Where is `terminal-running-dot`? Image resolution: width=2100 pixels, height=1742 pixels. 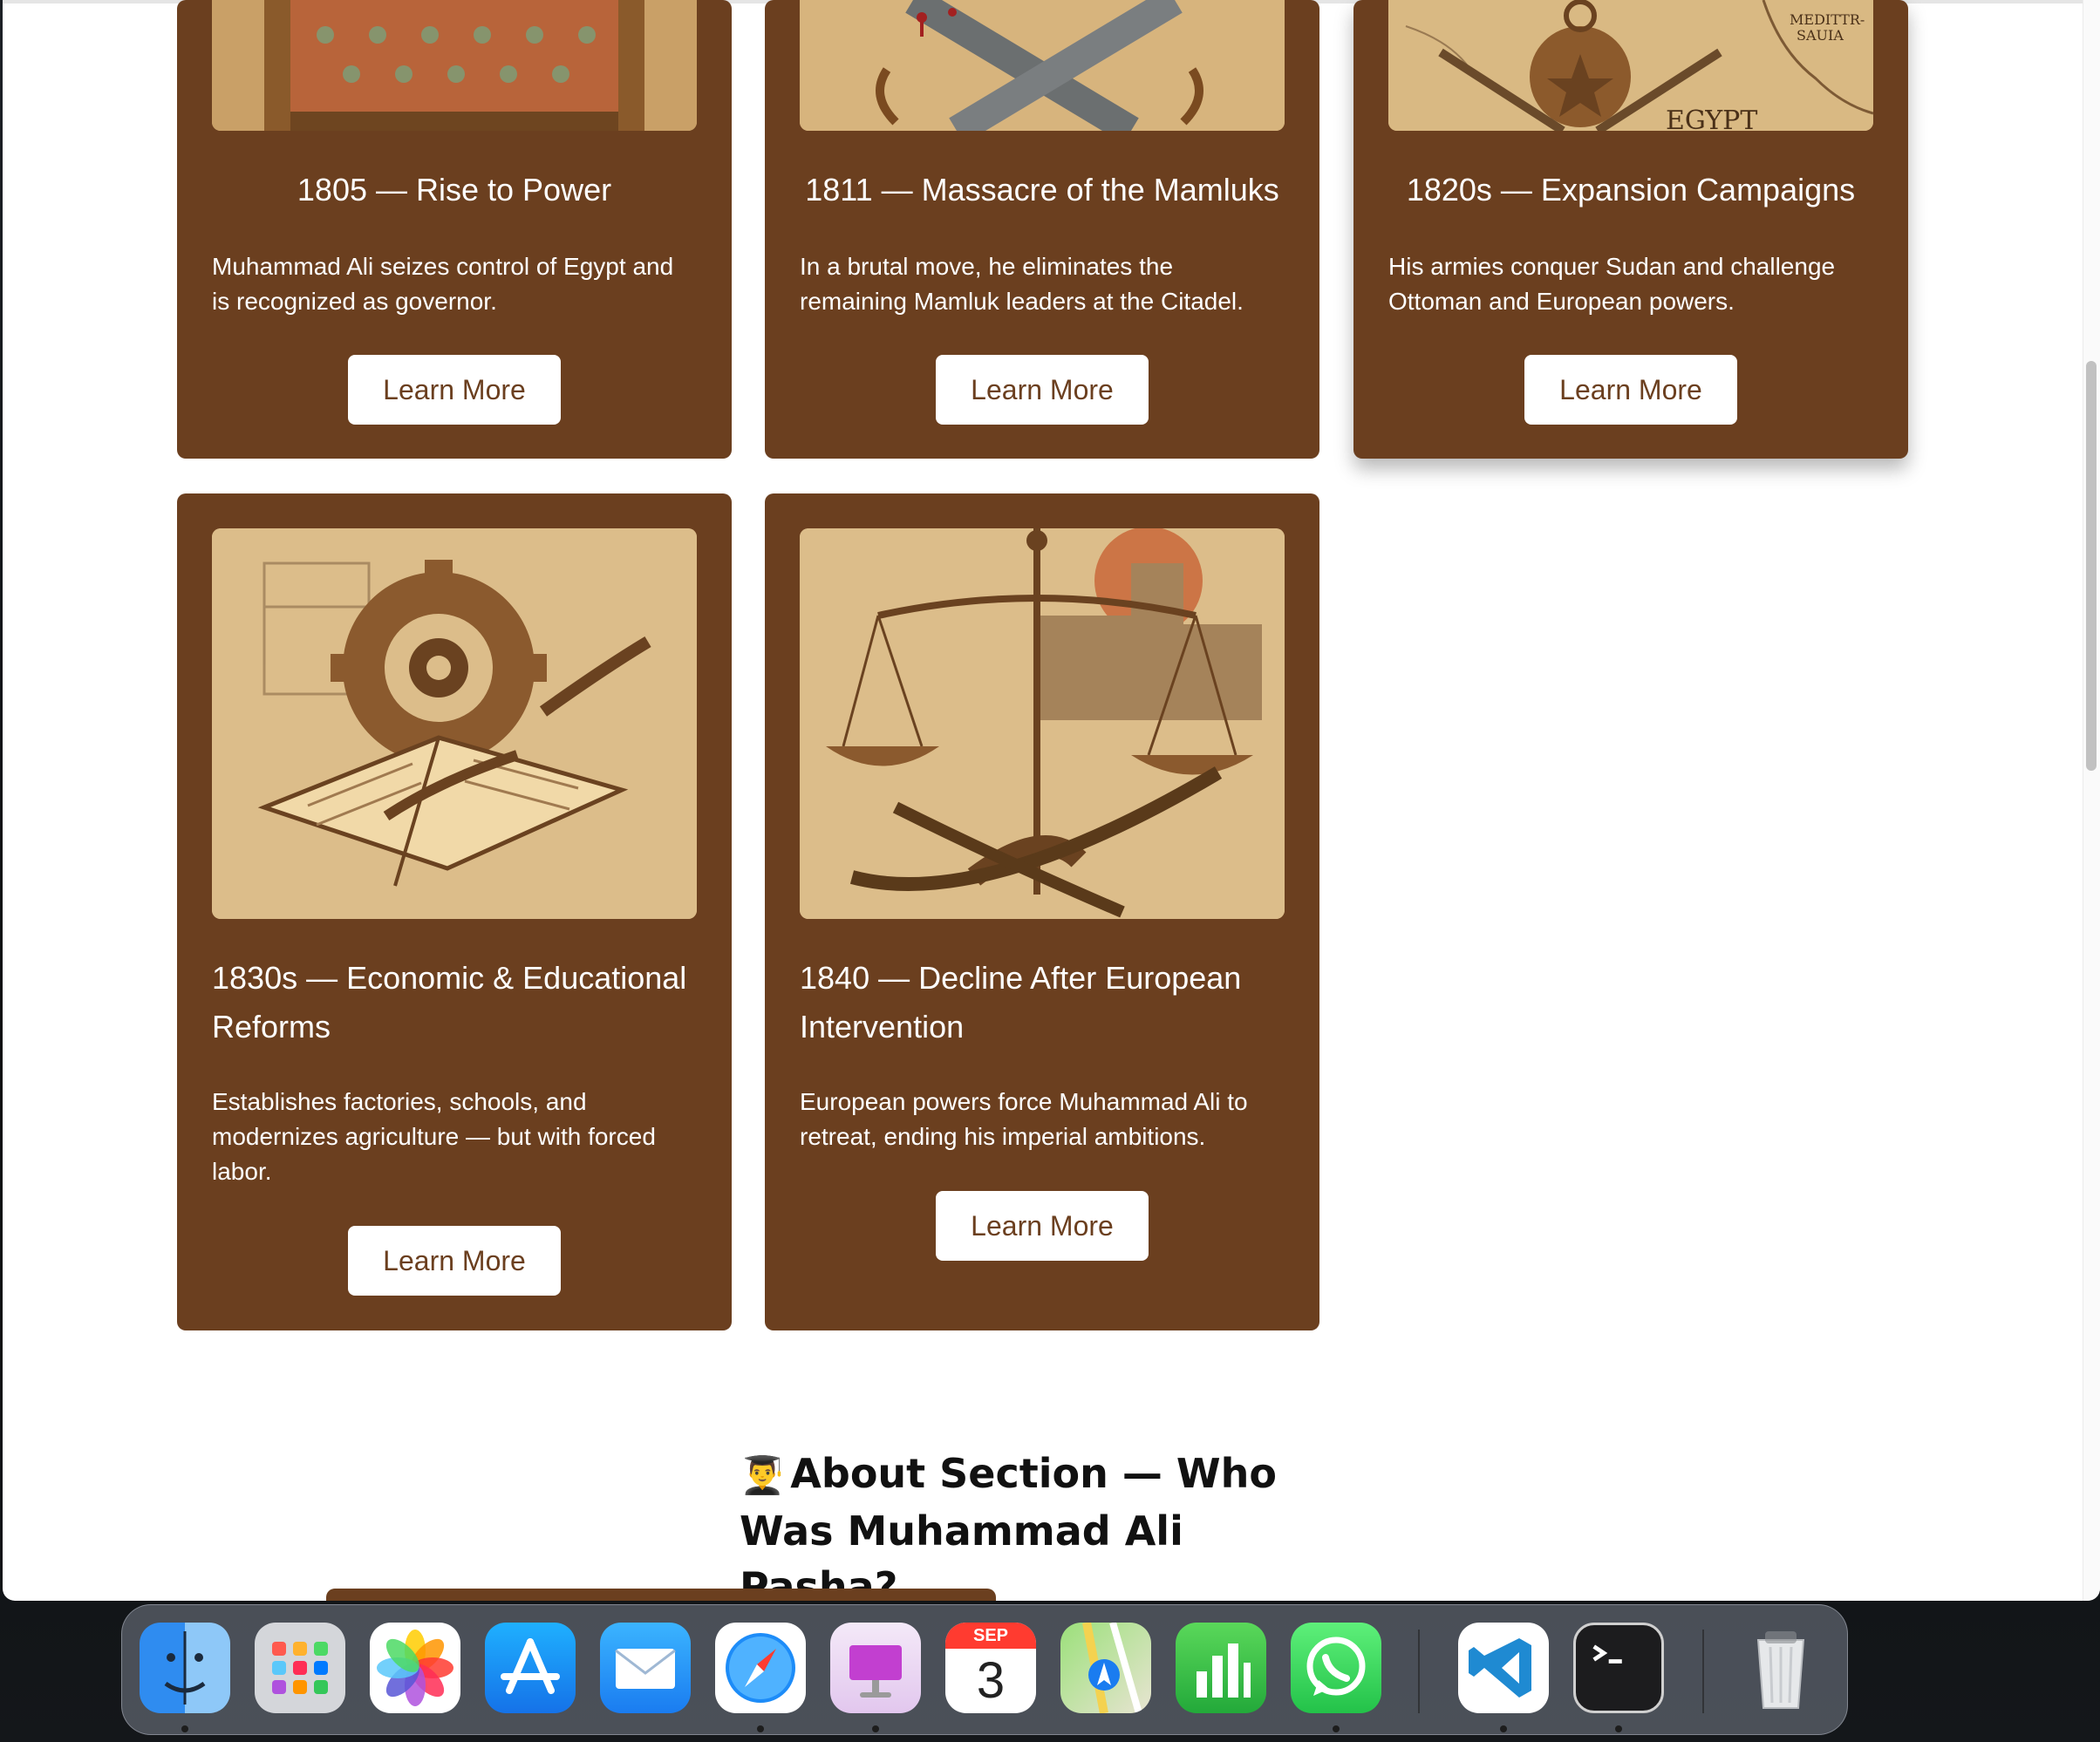 terminal-running-dot is located at coordinates (1618, 1728).